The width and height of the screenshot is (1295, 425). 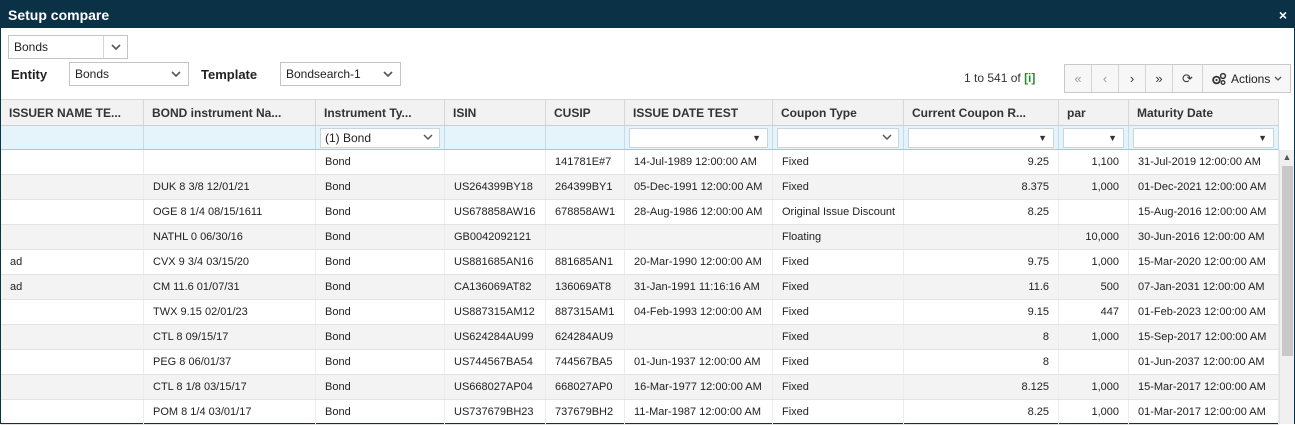 What do you see at coordinates (1283, 15) in the screenshot?
I see `close-icon: ×` at bounding box center [1283, 15].